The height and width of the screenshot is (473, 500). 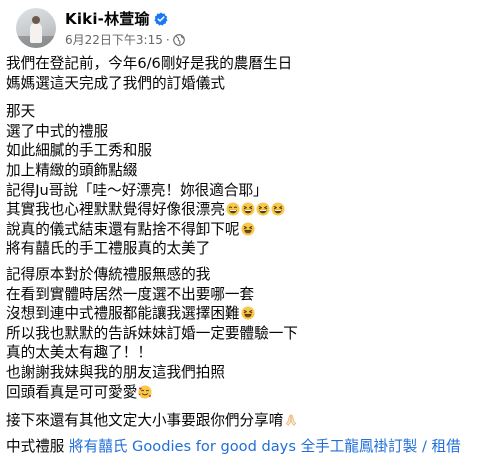 What do you see at coordinates (161, 19) in the screenshot?
I see `verified-badge-icon` at bounding box center [161, 19].